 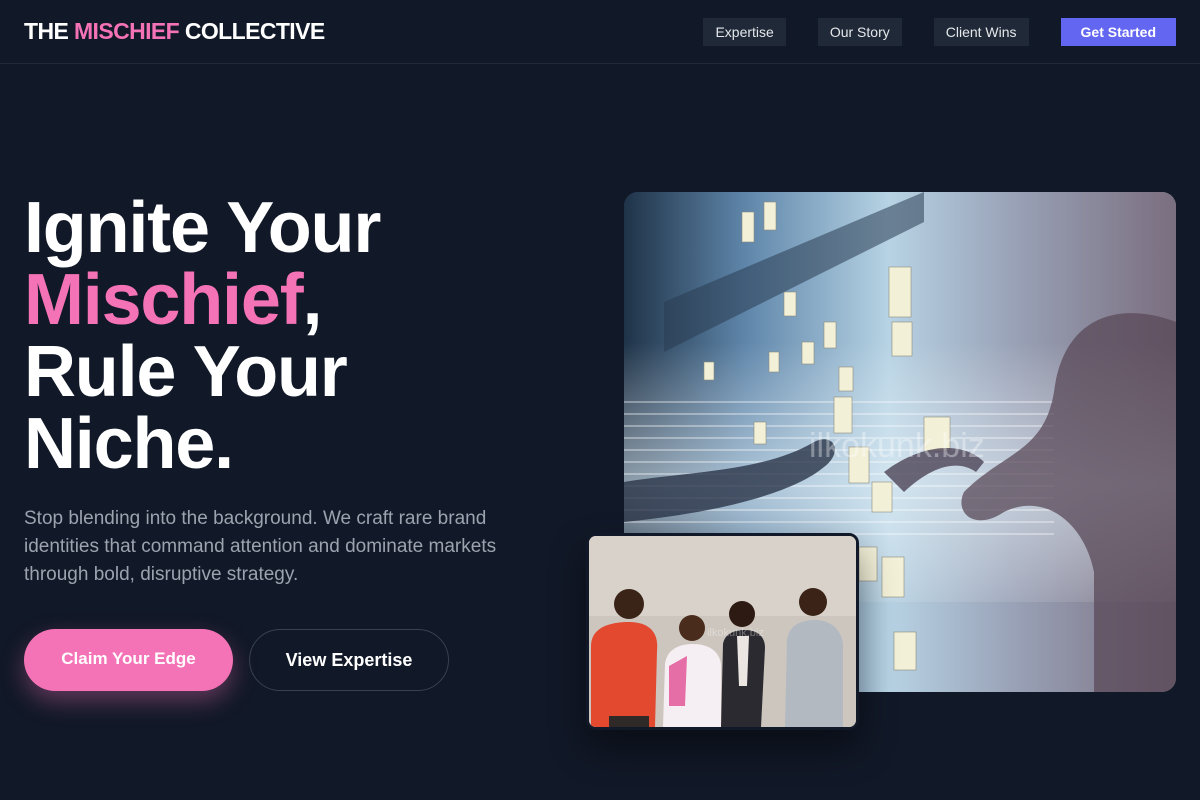 I want to click on headline-line-1: Ignite Your, so click(x=202, y=228).